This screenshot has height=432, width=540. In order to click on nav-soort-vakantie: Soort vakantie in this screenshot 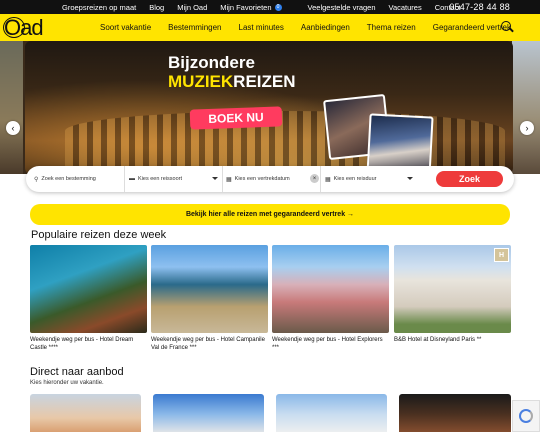, I will do `click(125, 27)`.